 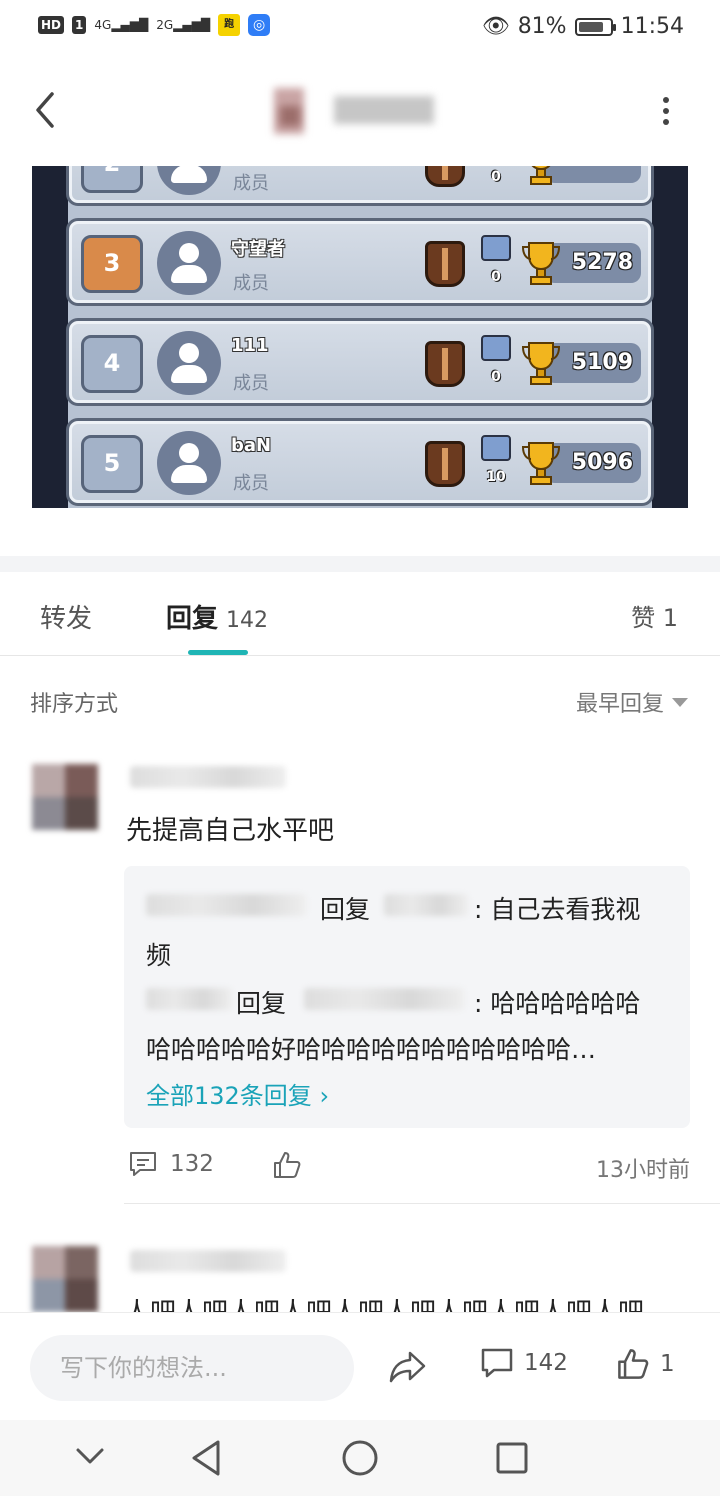 What do you see at coordinates (103, 25) in the screenshot?
I see `network-4g-label: 4G` at bounding box center [103, 25].